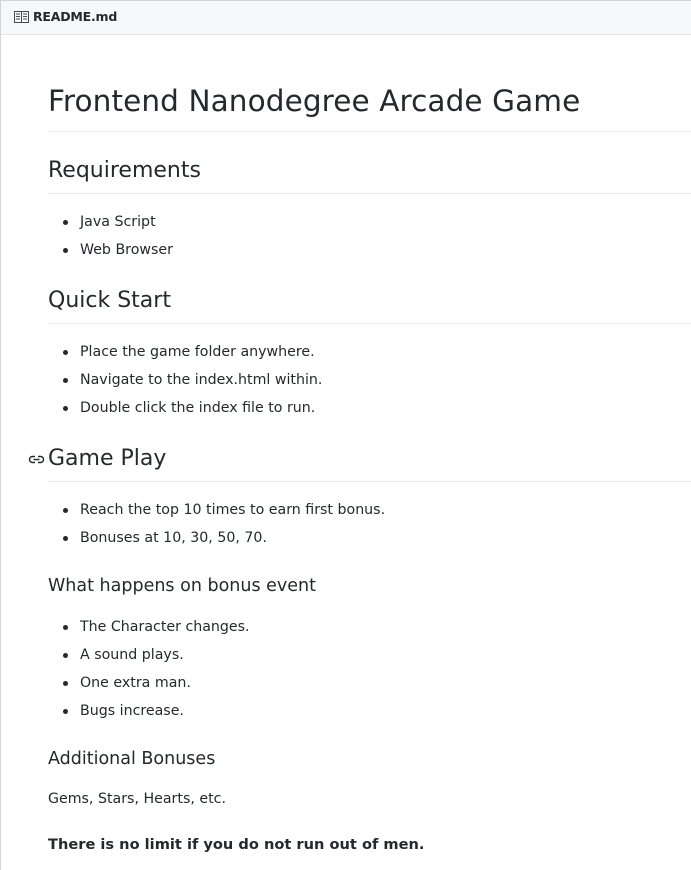  Describe the element at coordinates (346, 18) in the screenshot. I see `file-header: README.md` at that location.